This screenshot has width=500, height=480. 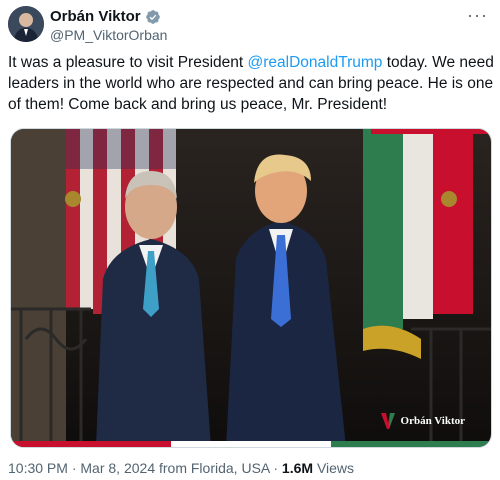 I want to click on verified-badge-icon, so click(x=153, y=17).